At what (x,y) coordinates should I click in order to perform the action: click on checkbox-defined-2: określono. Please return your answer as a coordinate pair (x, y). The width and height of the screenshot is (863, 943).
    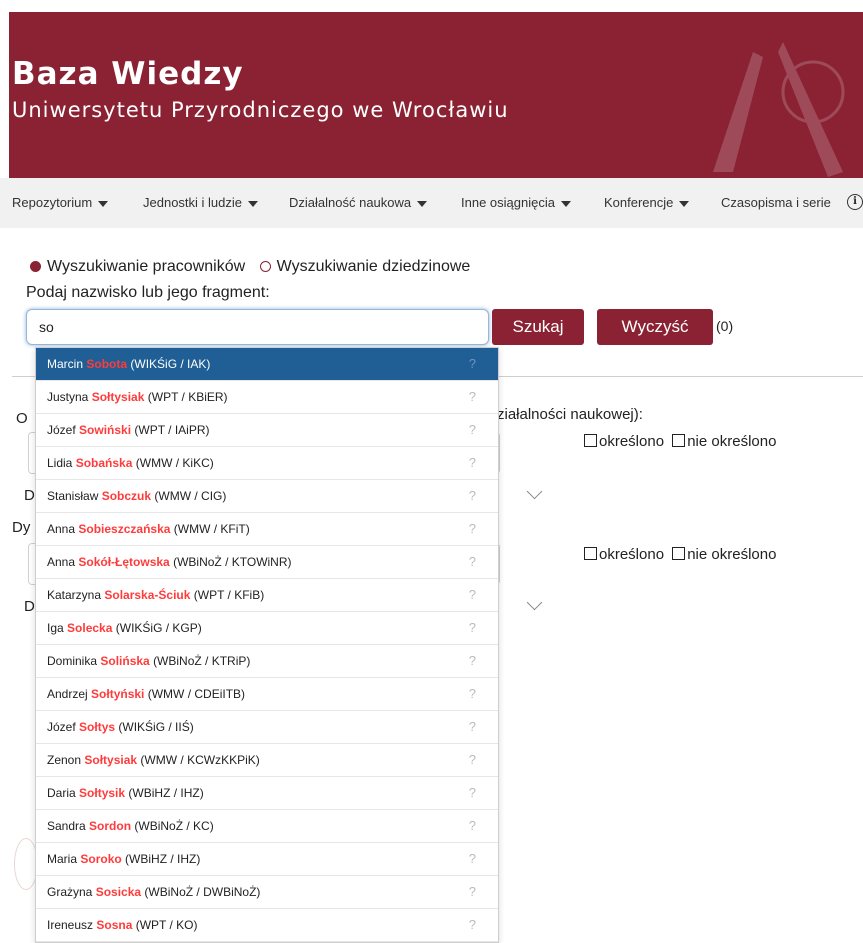
    Looking at the image, I should click on (624, 554).